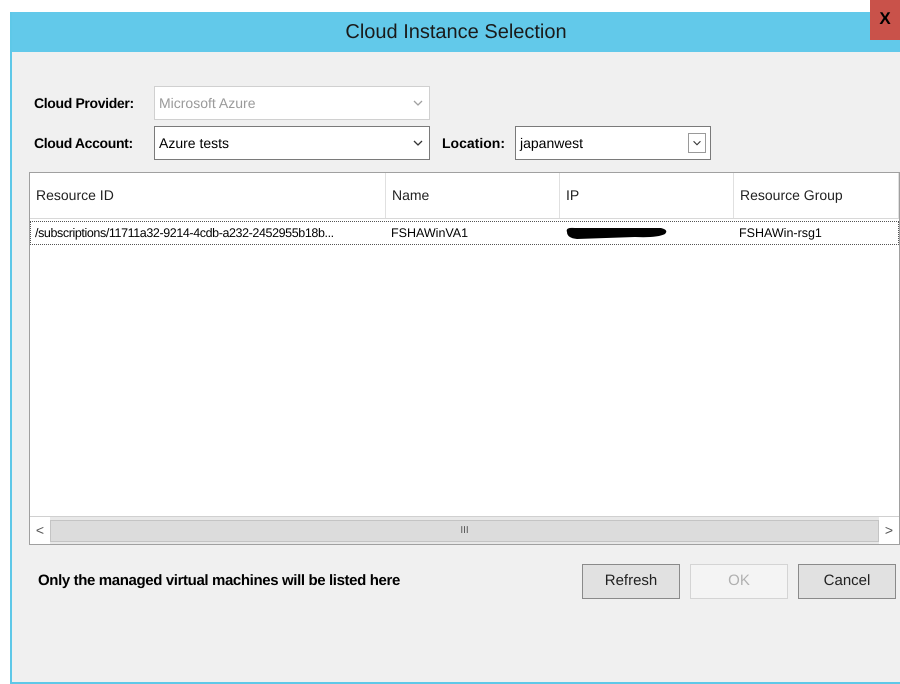  I want to click on scroll-right-button: >, so click(889, 530).